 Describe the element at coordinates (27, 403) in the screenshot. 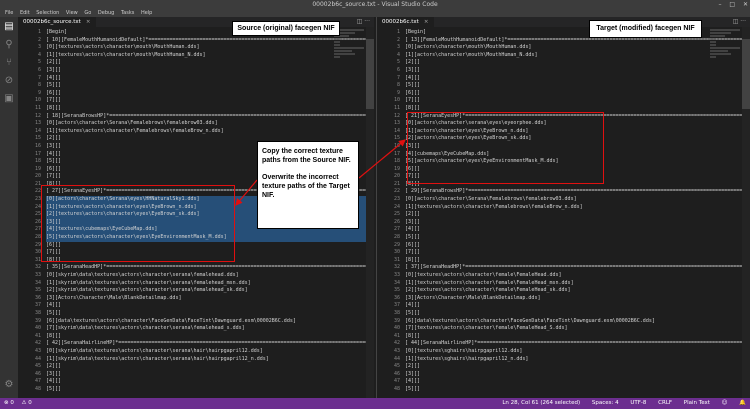

I see `warnings-count: ⚠ 0` at that location.